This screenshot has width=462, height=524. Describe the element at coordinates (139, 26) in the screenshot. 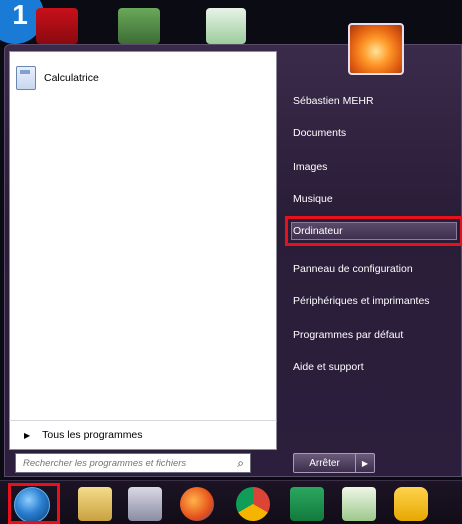

I see `evernote-icon` at that location.